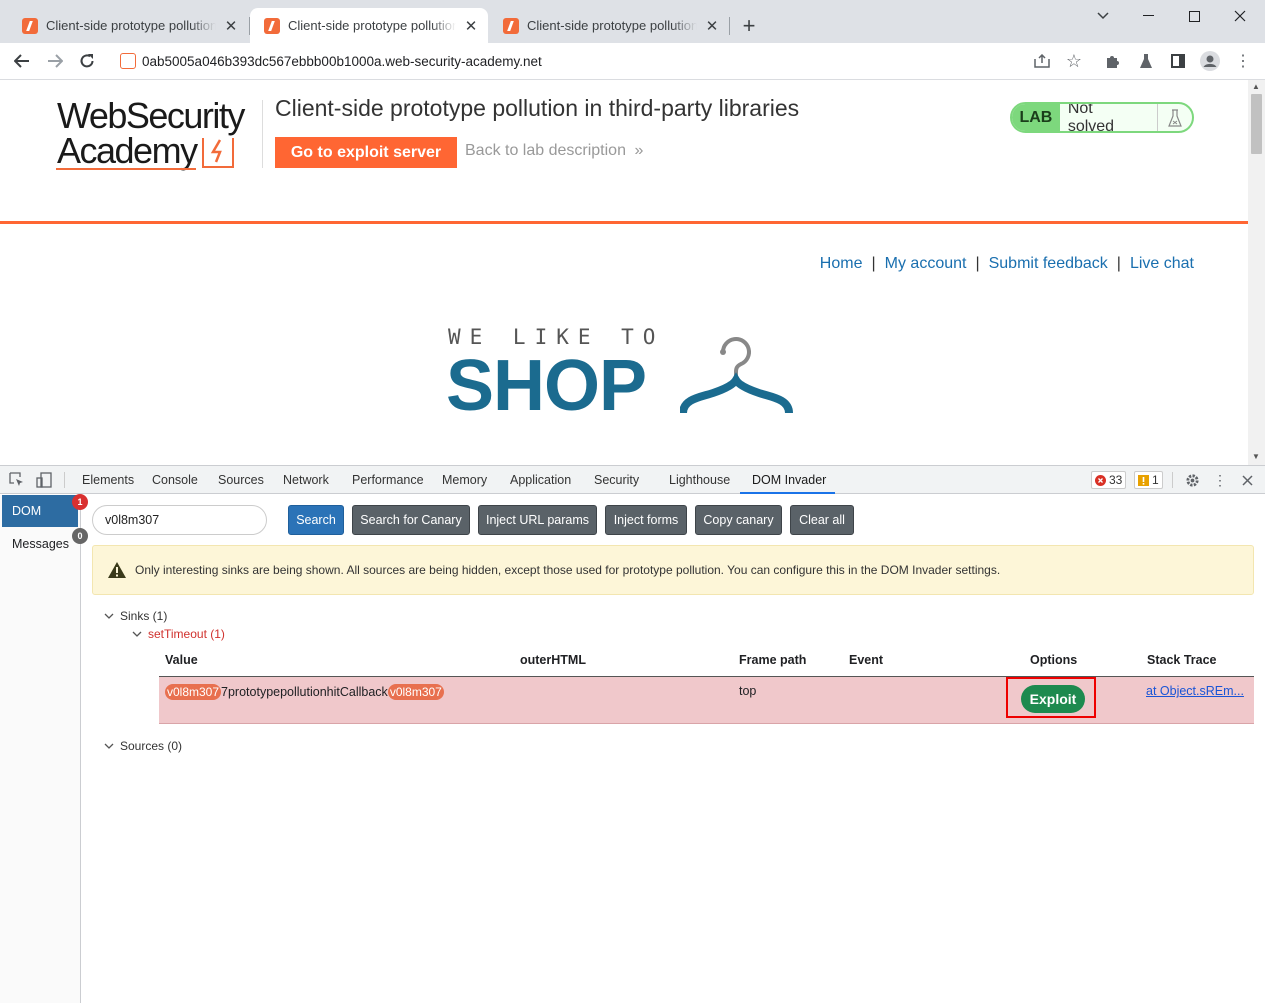  Describe the element at coordinates (108, 480) in the screenshot. I see `devtools-tab-elements: Elements` at that location.